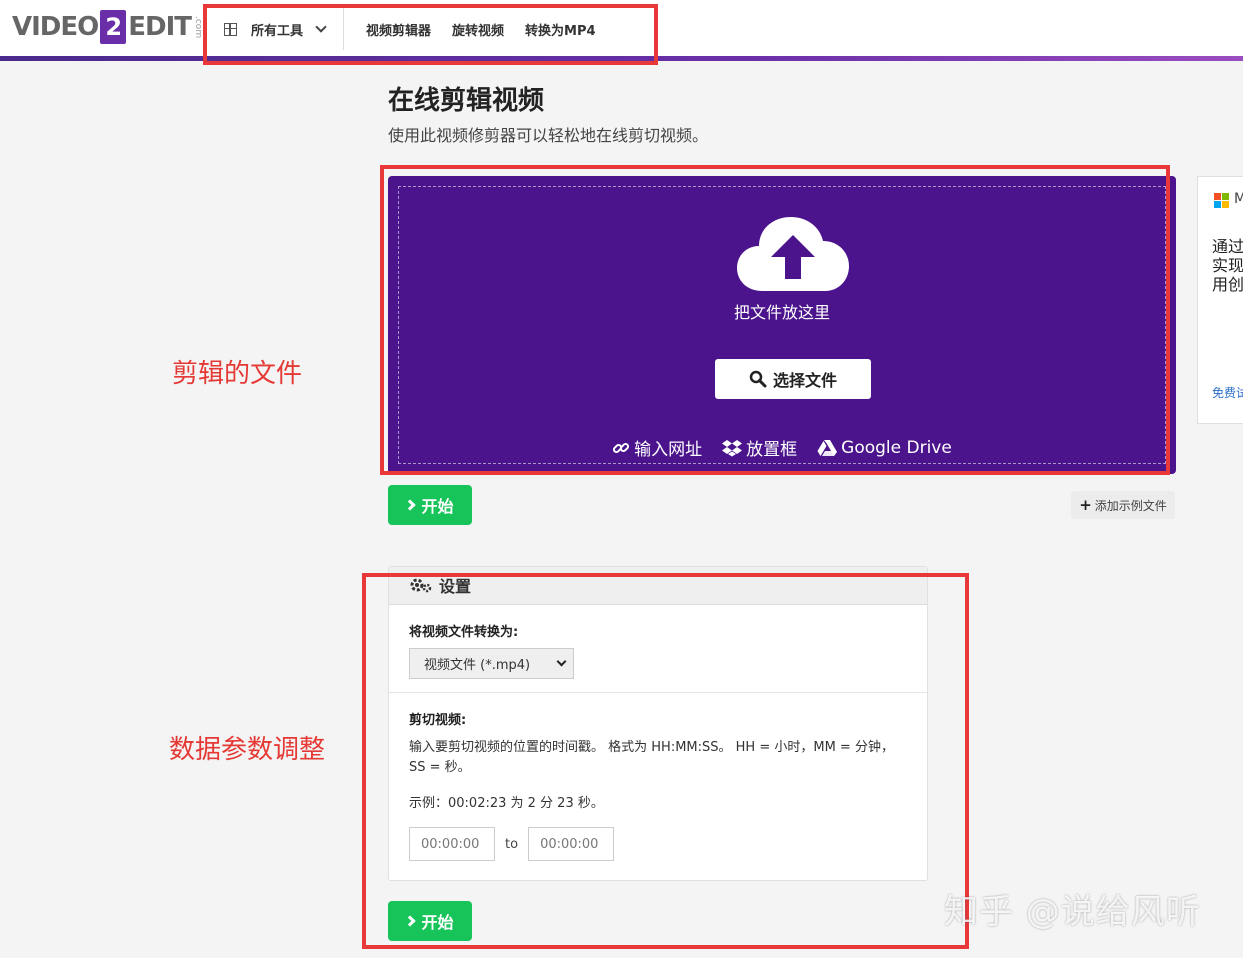 The width and height of the screenshot is (1243, 958). Describe the element at coordinates (237, 374) in the screenshot. I see `annotation-file-label: 剪辑的文件` at that location.